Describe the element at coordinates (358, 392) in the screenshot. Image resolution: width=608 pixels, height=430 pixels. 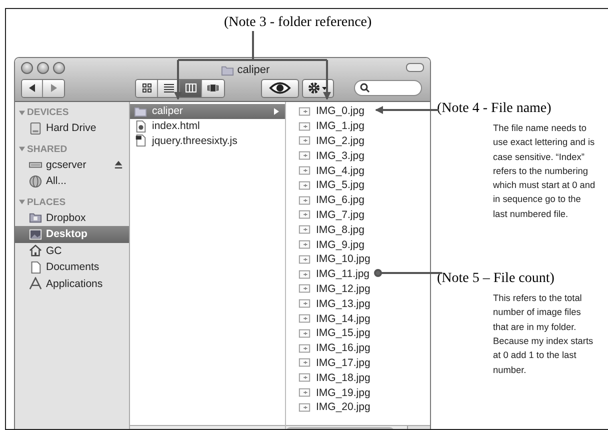
I see `file-row: IMG_19.jpg` at that location.